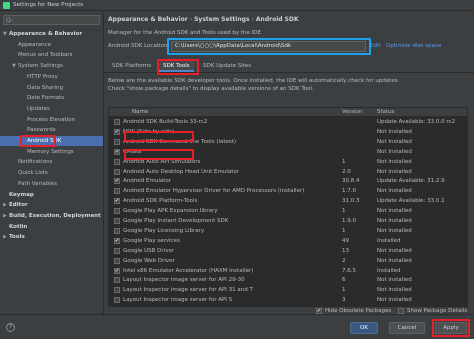 Image resolution: width=474 pixels, height=339 pixels. What do you see at coordinates (51, 205) in the screenshot?
I see `sidebar-item-editor: ▶ Editor` at bounding box center [51, 205].